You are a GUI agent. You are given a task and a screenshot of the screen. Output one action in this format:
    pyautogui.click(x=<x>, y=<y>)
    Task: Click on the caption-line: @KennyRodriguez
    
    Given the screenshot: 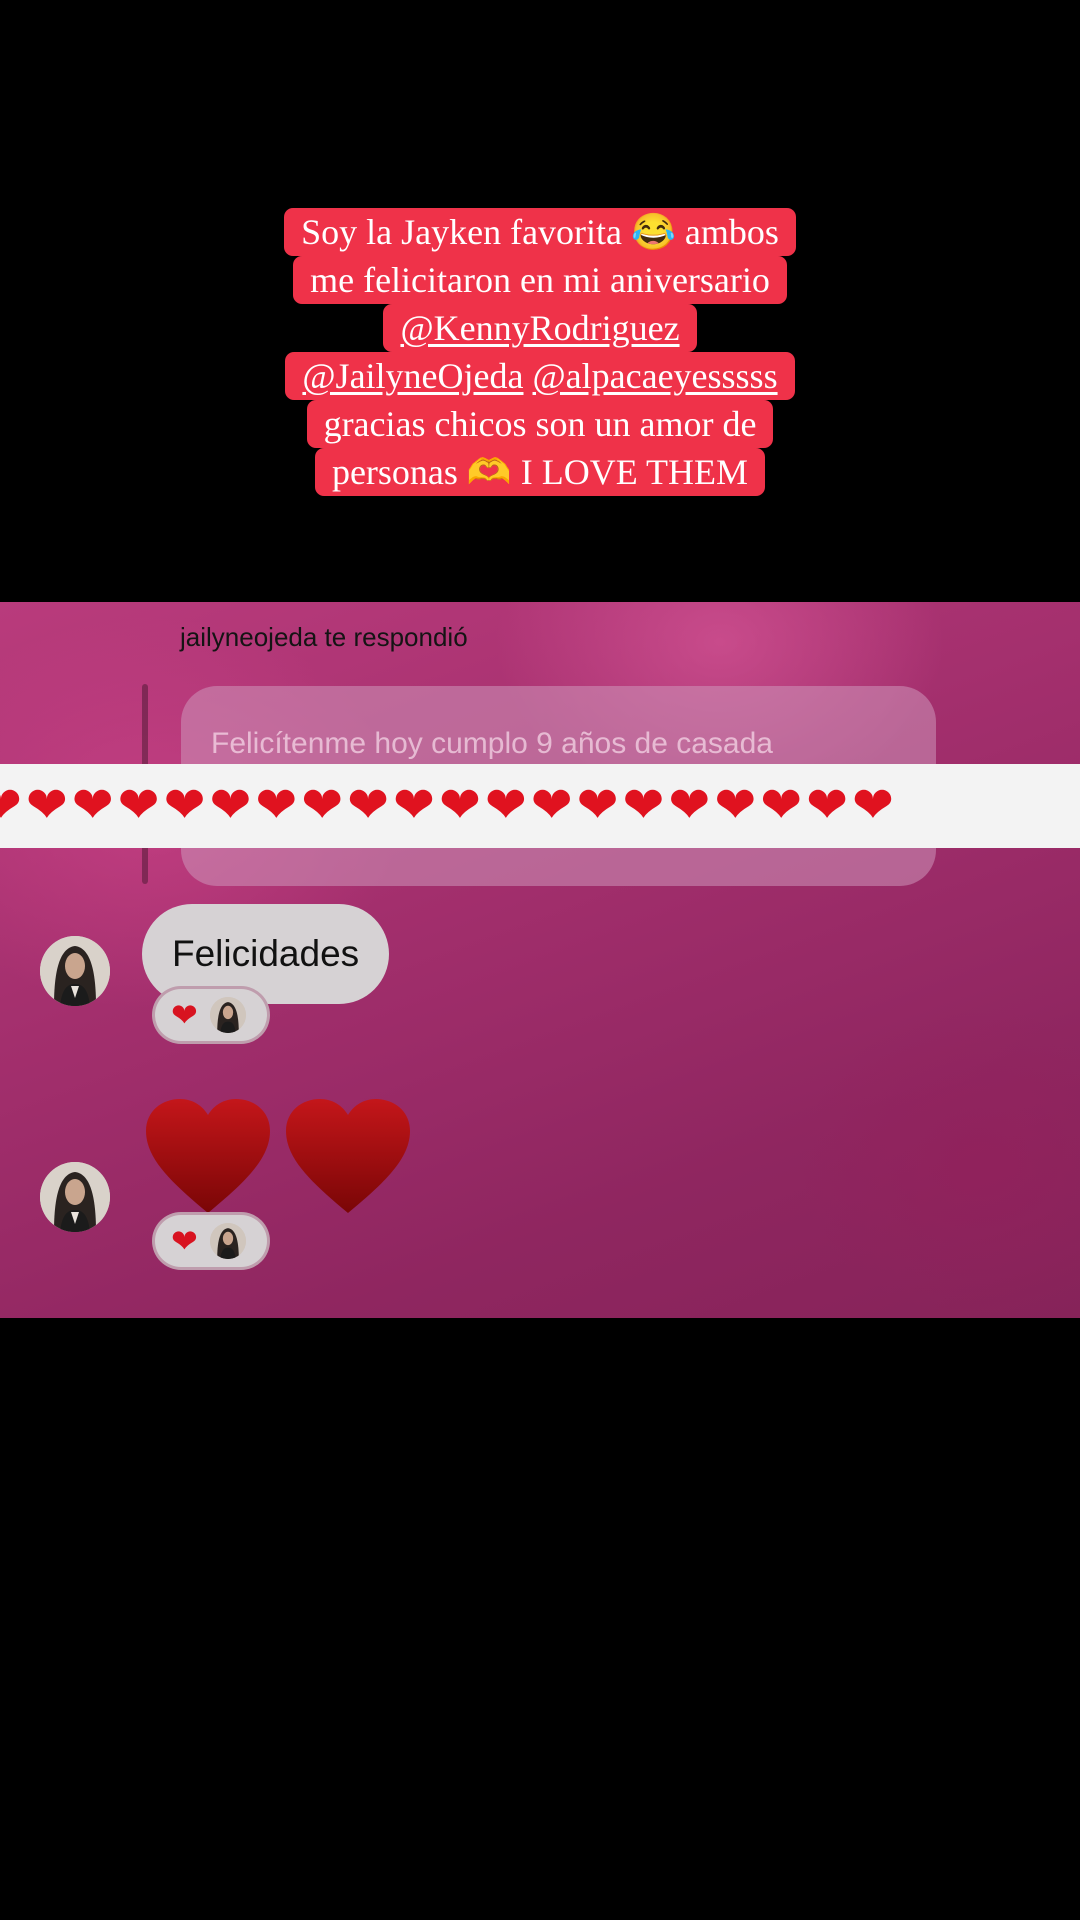 What is the action you would take?
    pyautogui.click(x=540, y=328)
    